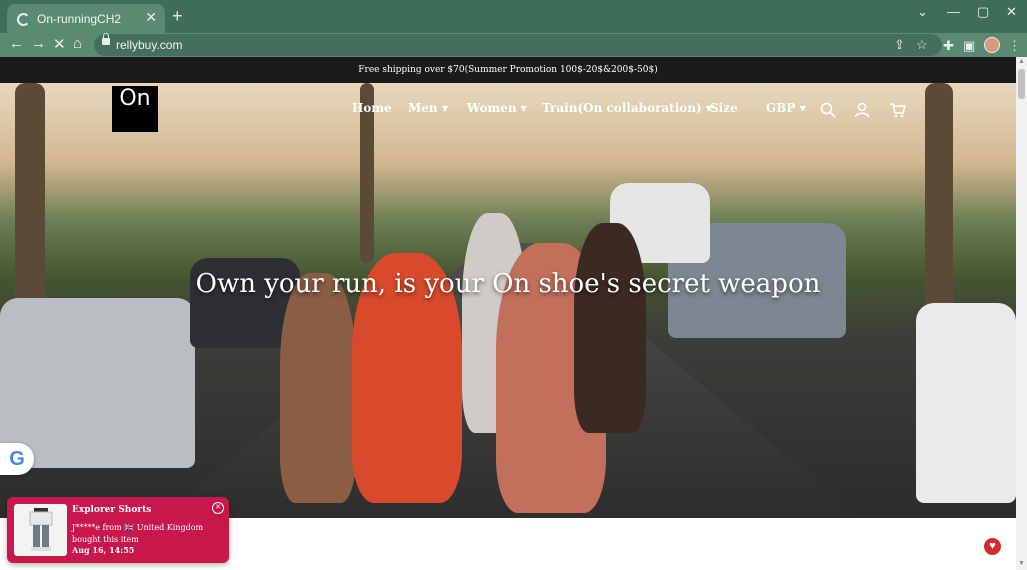 This screenshot has height=570, width=1027. Describe the element at coordinates (724, 108) in the screenshot. I see `nav-size: Size` at that location.